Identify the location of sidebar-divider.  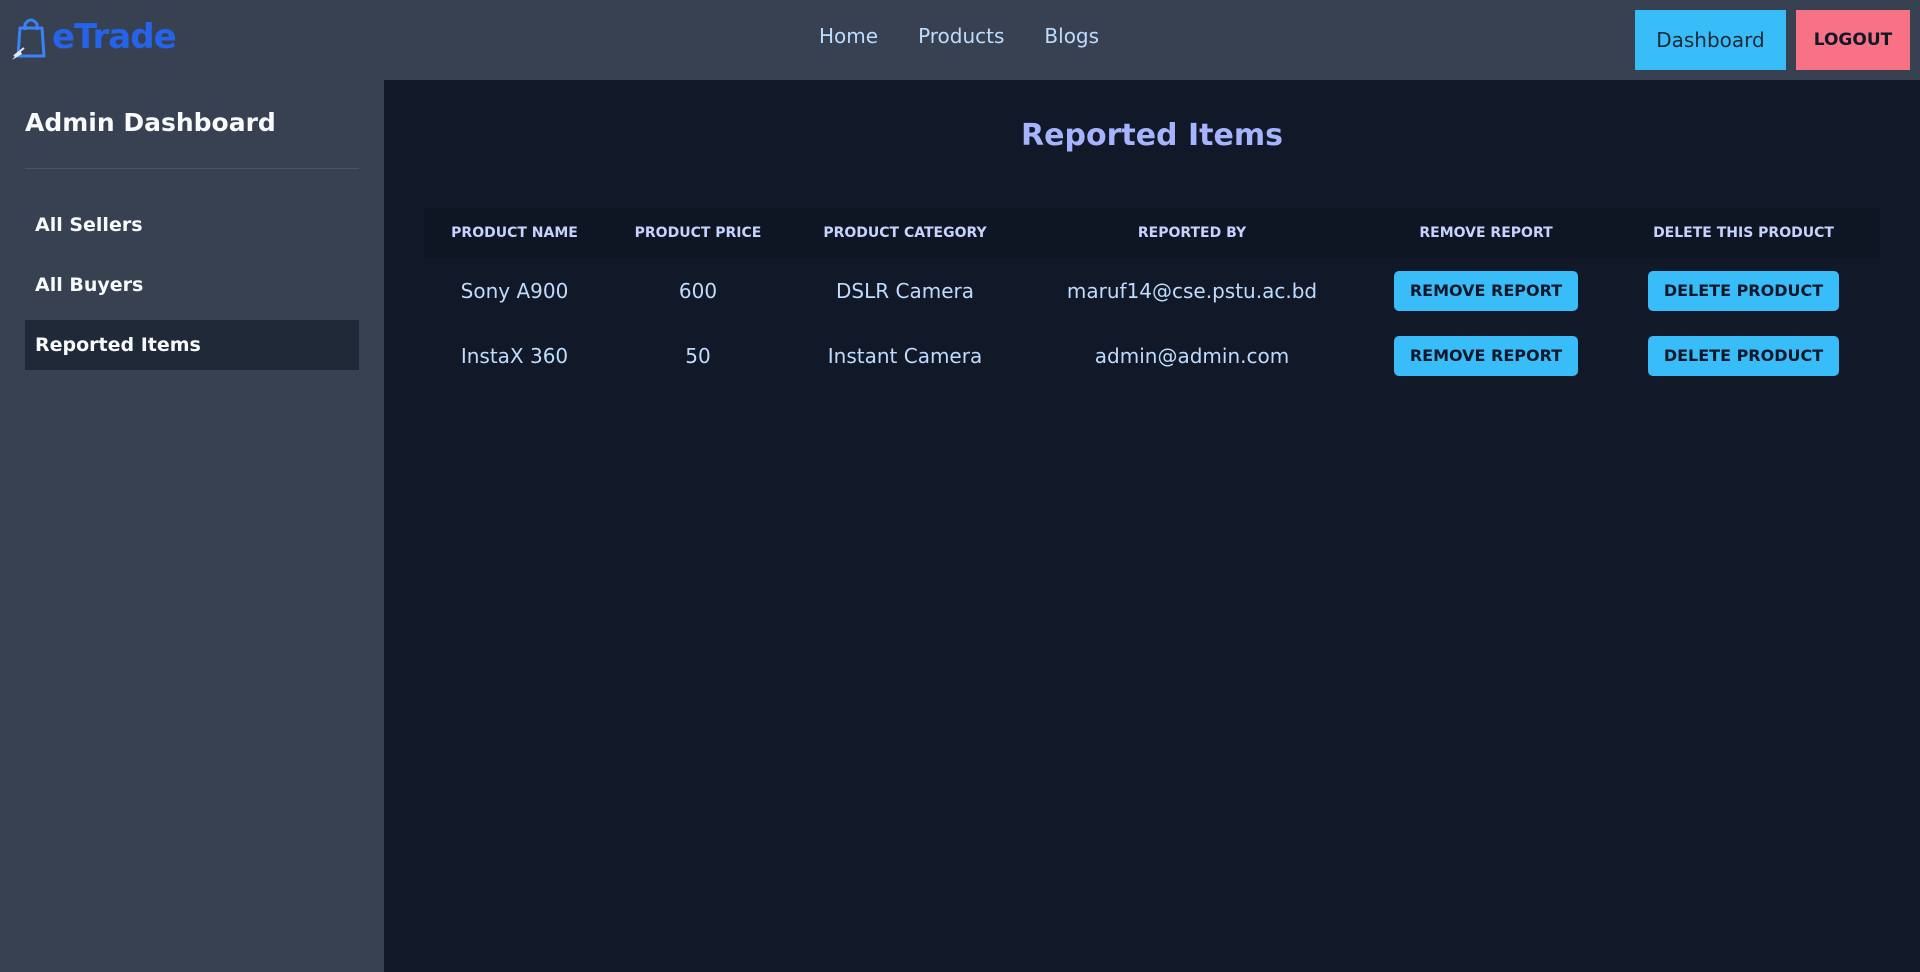
(192, 168).